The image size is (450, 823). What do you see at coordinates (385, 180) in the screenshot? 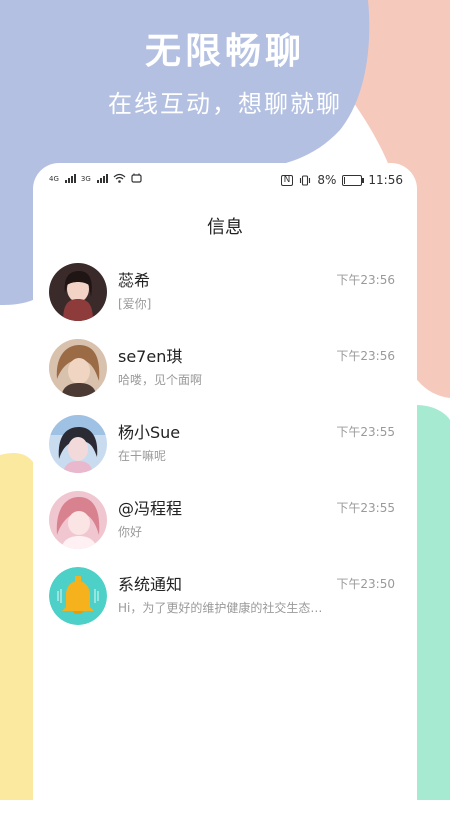
I see `status-time: 11:56` at bounding box center [385, 180].